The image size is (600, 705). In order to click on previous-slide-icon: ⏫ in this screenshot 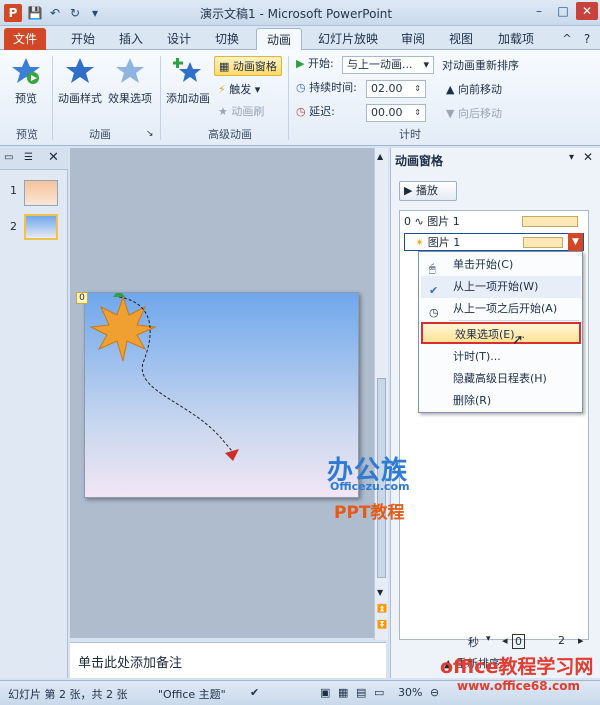, I will do `click(382, 608)`.